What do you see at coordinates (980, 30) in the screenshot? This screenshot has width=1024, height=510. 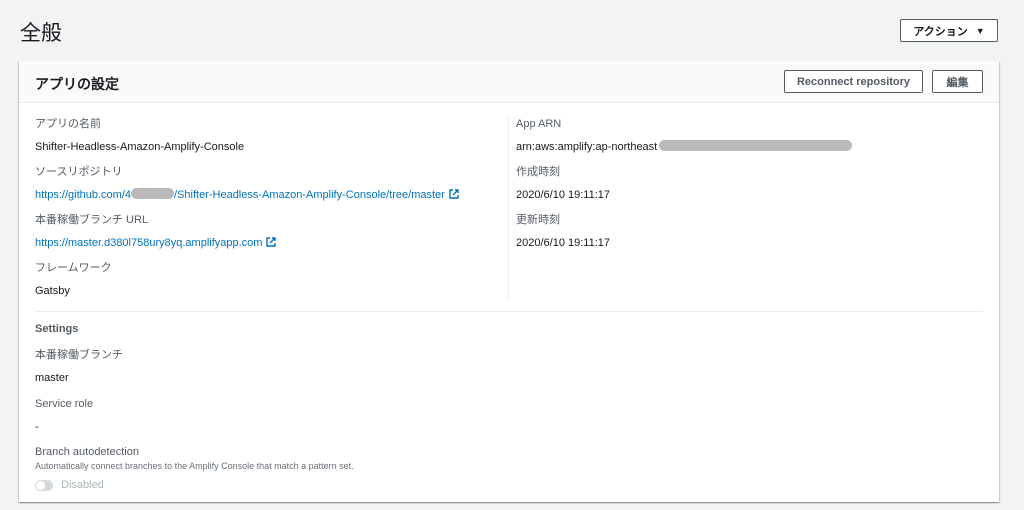 I see `caret-down-icon: ▼` at bounding box center [980, 30].